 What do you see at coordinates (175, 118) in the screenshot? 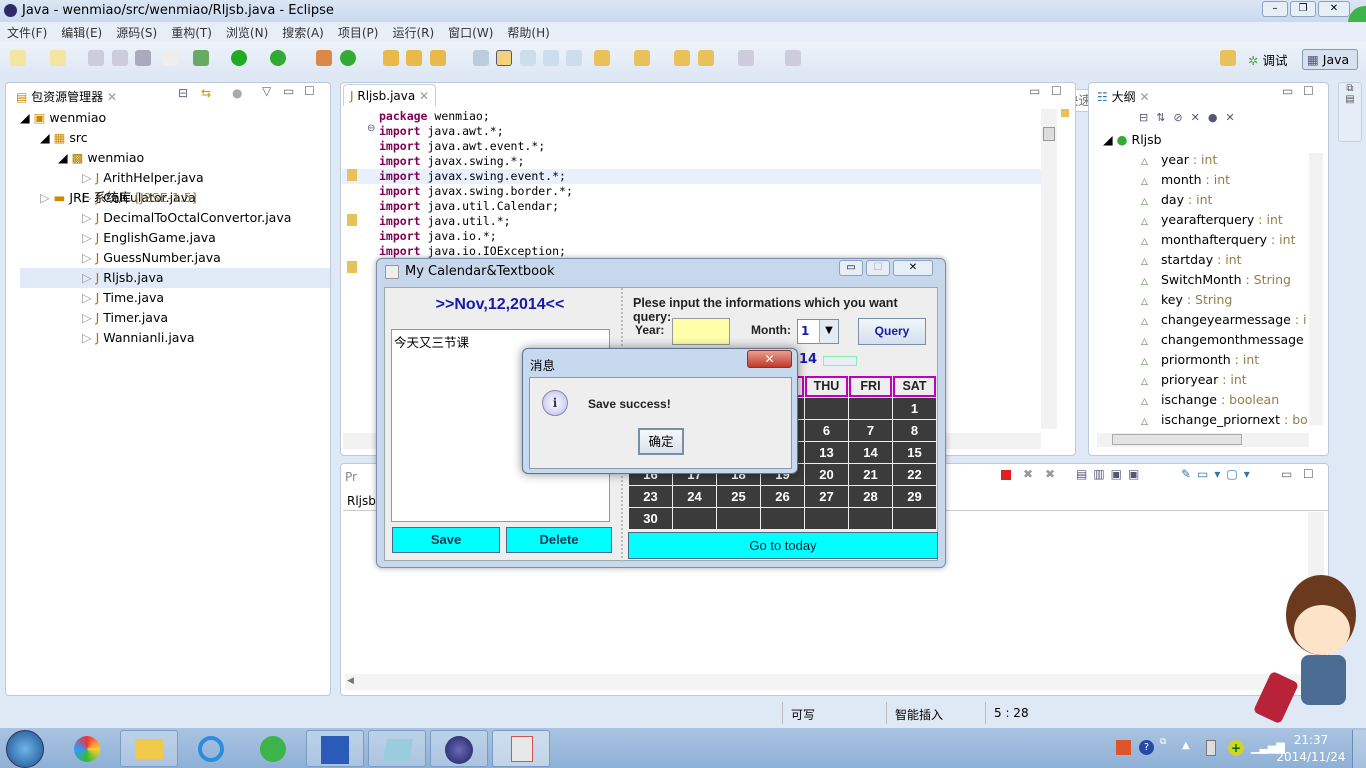
I see `tree-project: ◢ ▣ wenmiao` at bounding box center [175, 118].